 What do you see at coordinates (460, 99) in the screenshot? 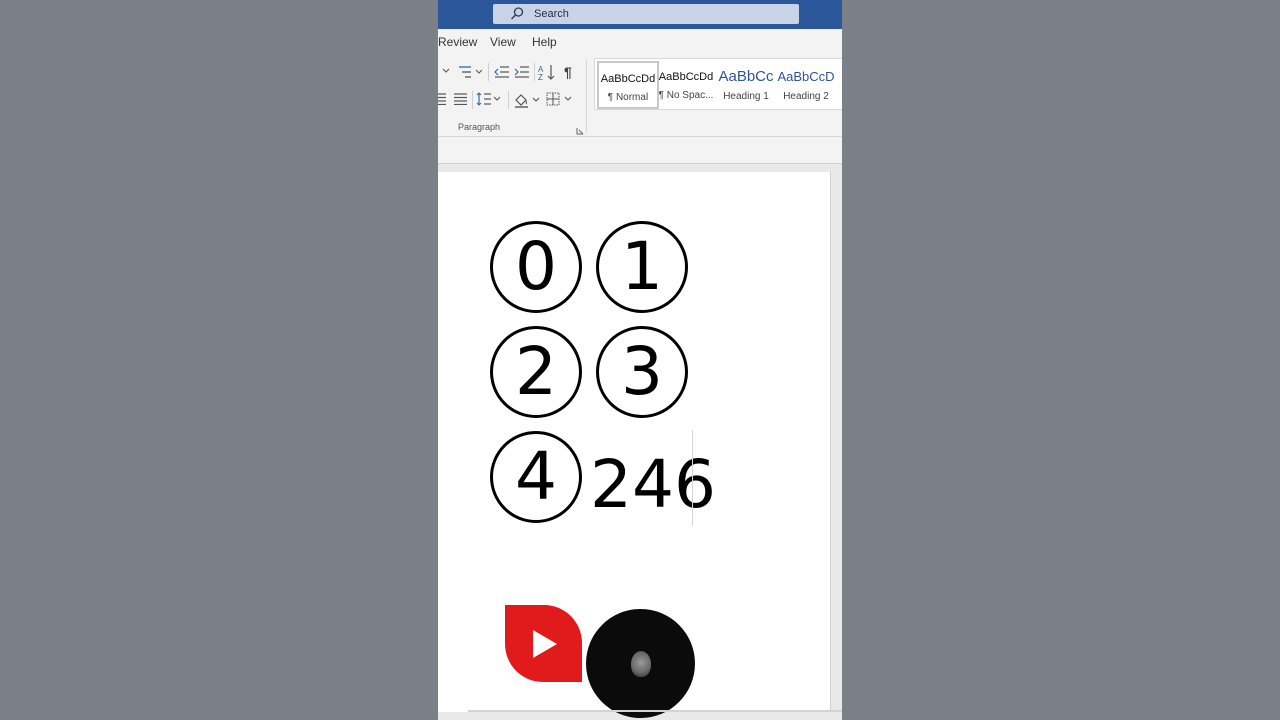
I see `justify-icon` at bounding box center [460, 99].